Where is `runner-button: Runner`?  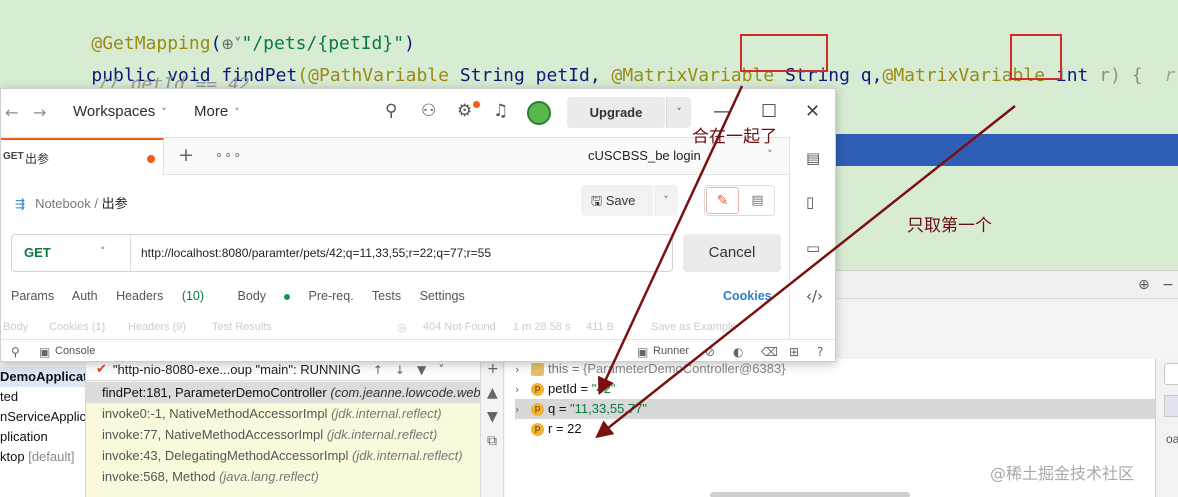 runner-button: Runner is located at coordinates (671, 351).